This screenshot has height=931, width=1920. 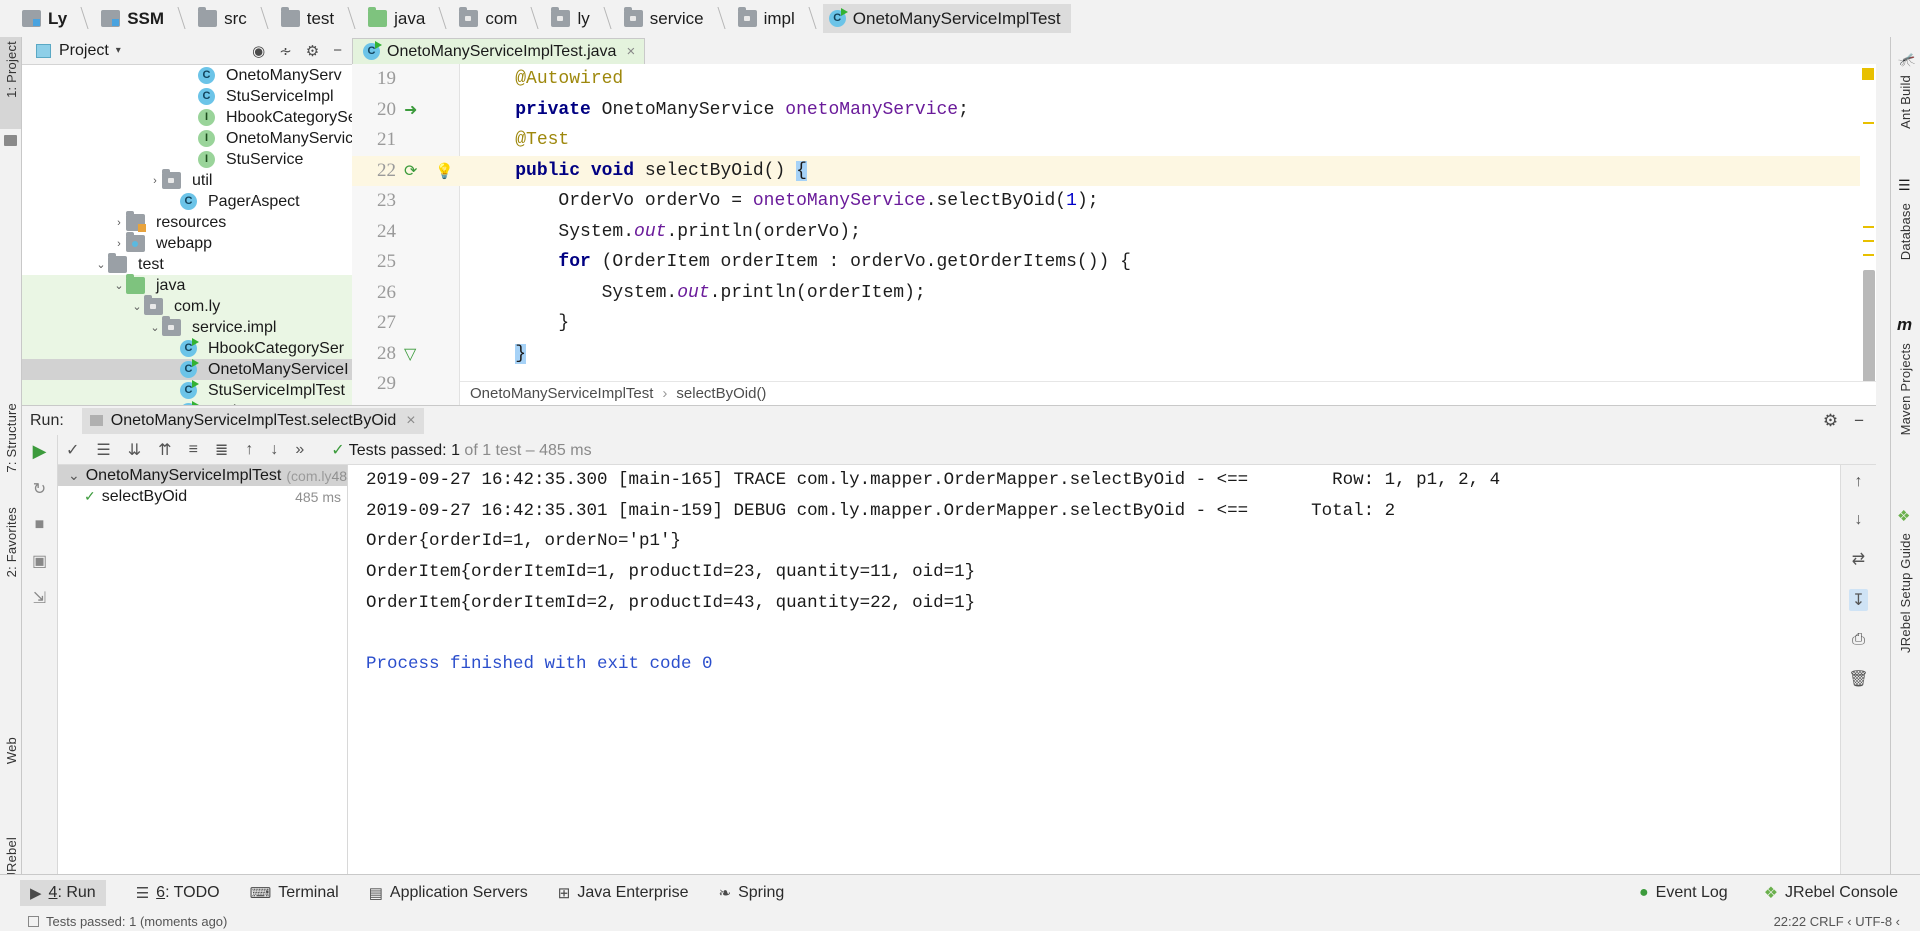 I want to click on status-bar-item-applicationservers: ▤ Application Servers, so click(x=448, y=893).